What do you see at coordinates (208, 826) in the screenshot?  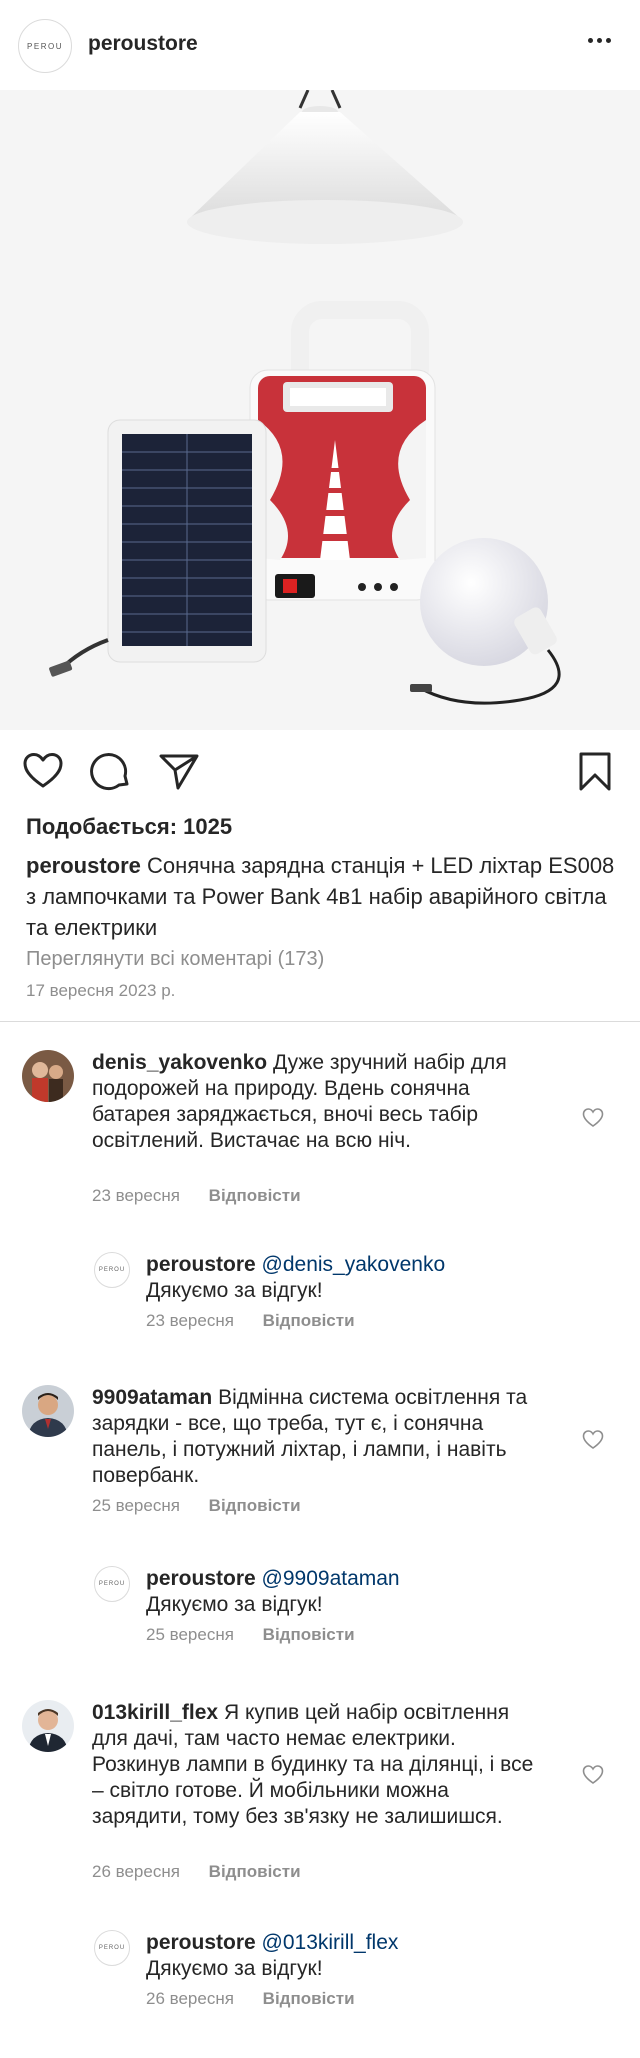 I see `likes-value: 1025` at bounding box center [208, 826].